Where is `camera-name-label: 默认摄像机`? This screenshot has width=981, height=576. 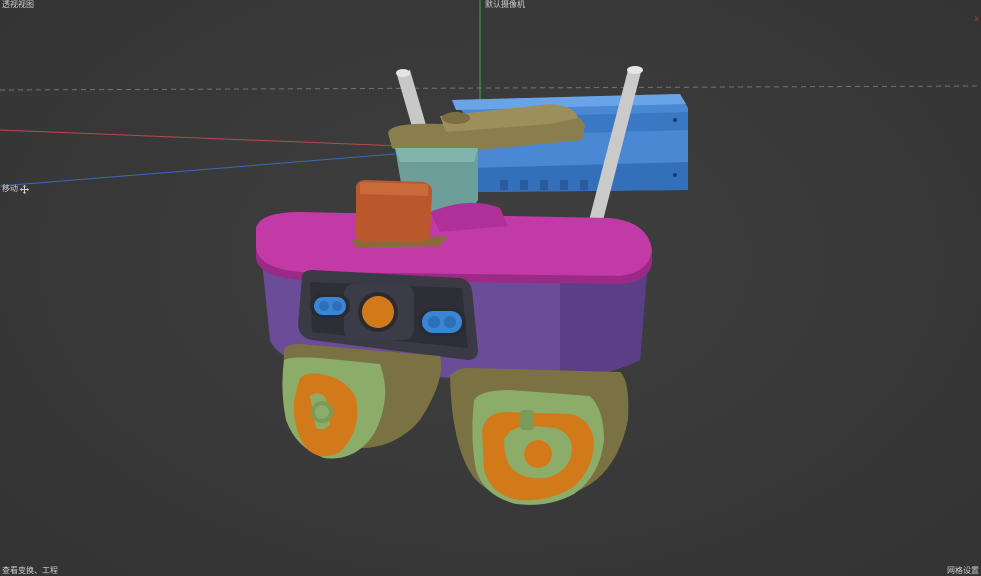
camera-name-label: 默认摄像机 is located at coordinates (505, 5).